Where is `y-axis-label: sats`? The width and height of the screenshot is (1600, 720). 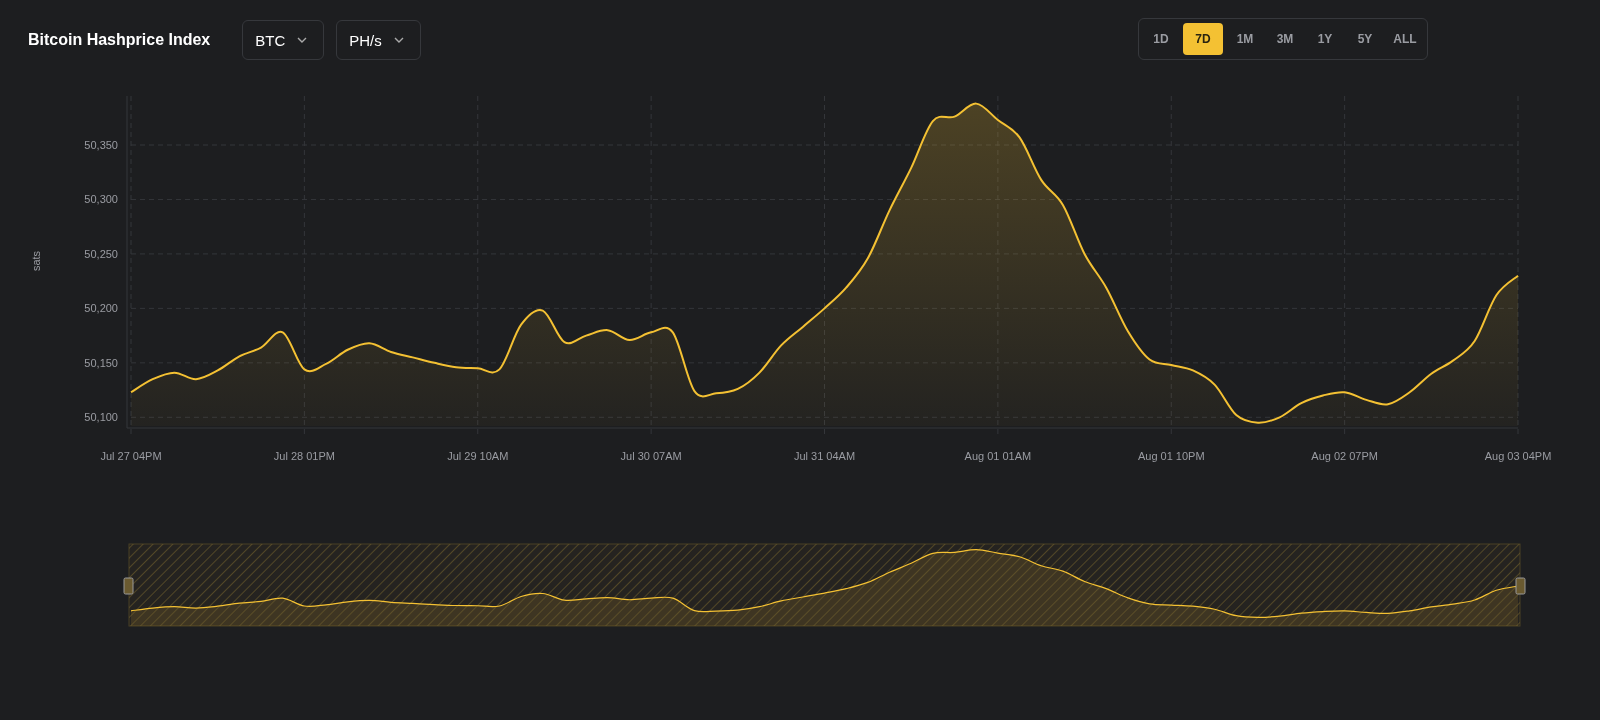 y-axis-label: sats is located at coordinates (36, 261).